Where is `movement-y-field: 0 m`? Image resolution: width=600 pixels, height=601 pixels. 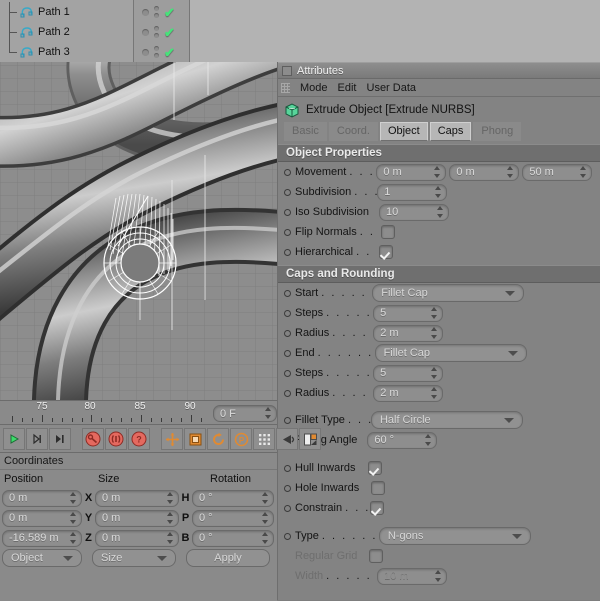 movement-y-field: 0 m is located at coordinates (484, 172).